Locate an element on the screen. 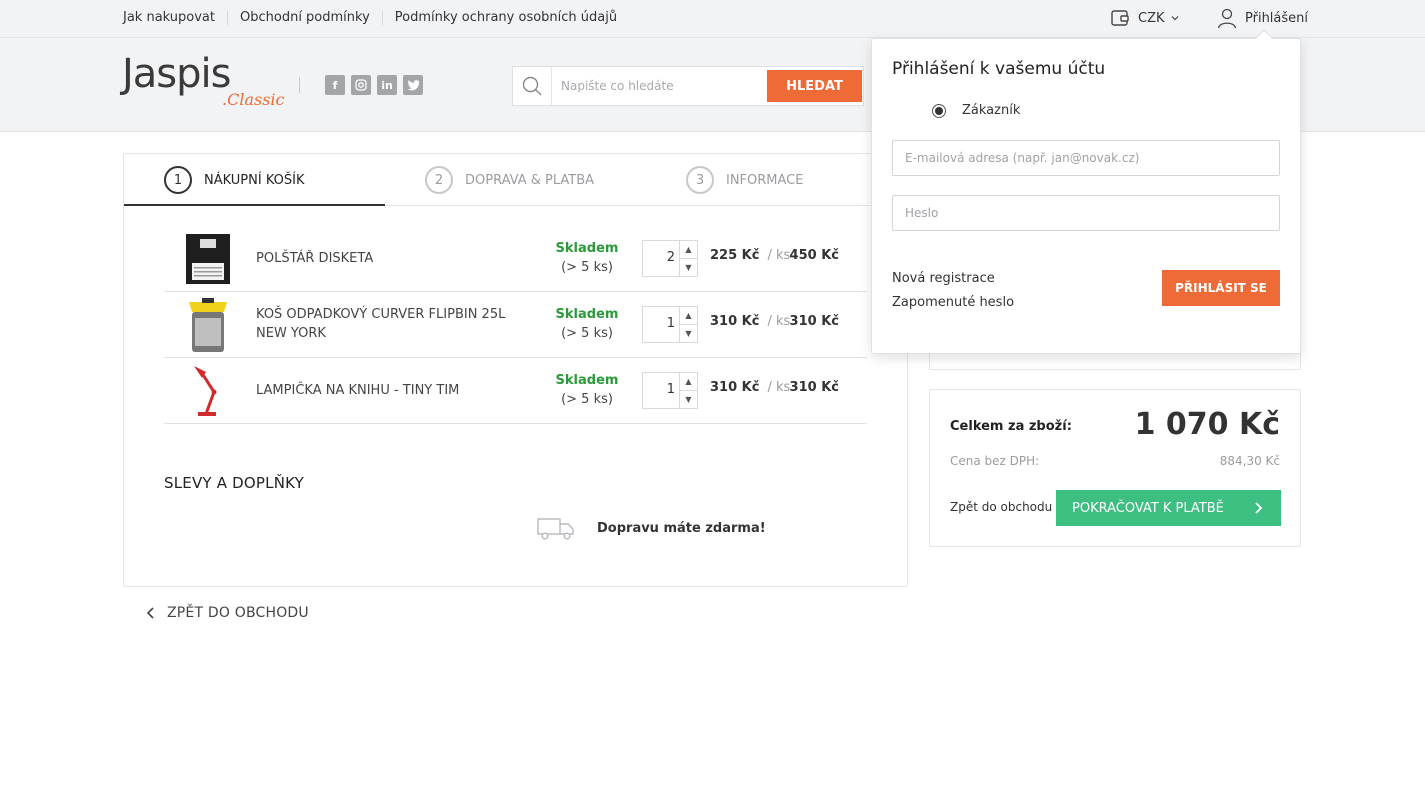  link-ochrana-udaju: Podmínky ochrany osobních údajů is located at coordinates (505, 18).